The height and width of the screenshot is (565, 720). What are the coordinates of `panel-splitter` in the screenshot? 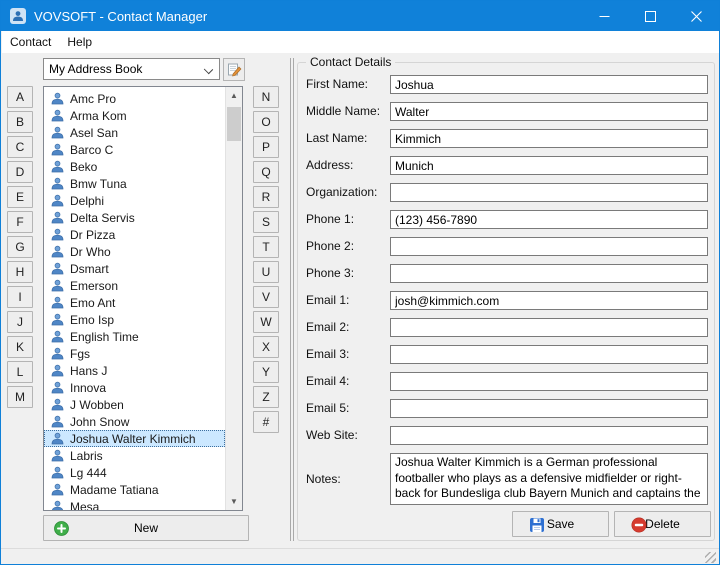 It's located at (292, 299).